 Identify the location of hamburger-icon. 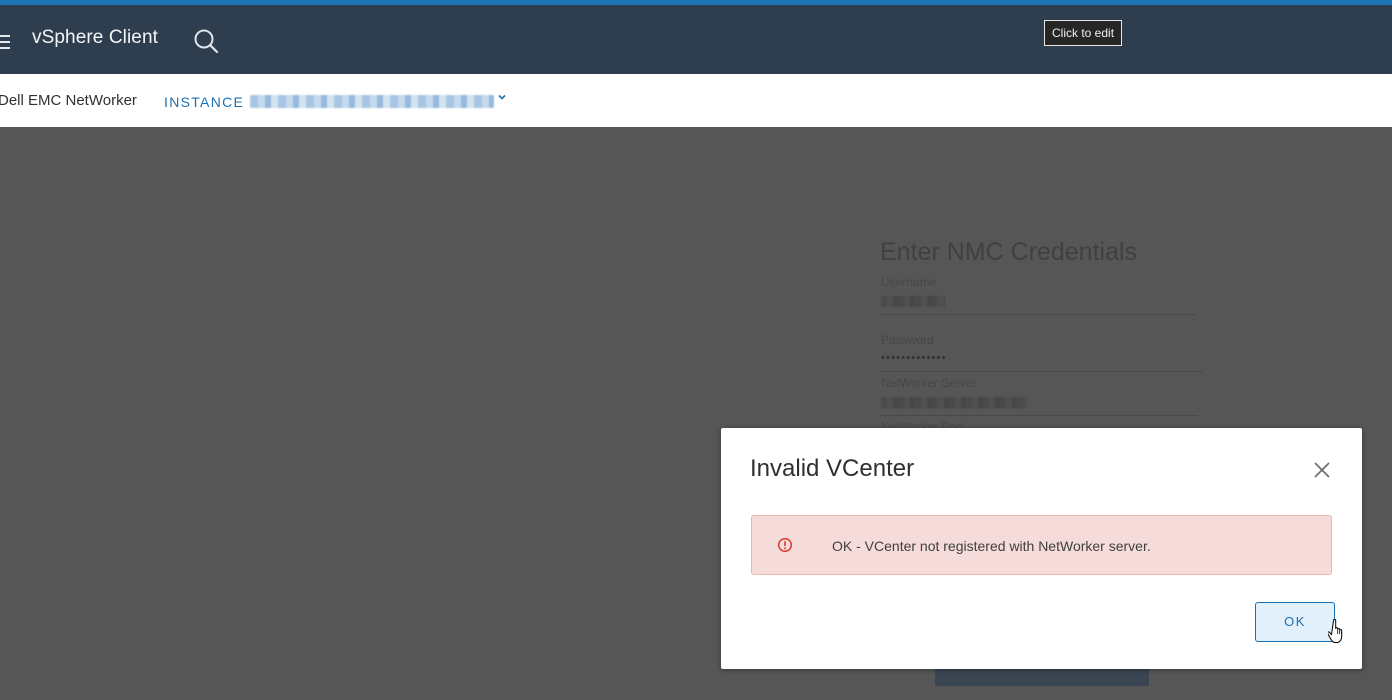
(5, 42).